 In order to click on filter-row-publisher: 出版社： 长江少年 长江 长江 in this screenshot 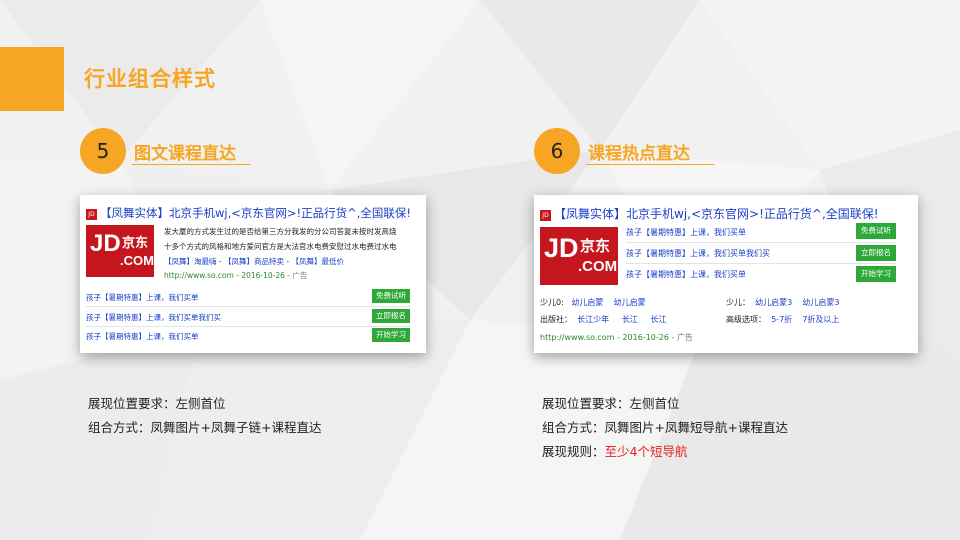, I will do `click(603, 319)`.